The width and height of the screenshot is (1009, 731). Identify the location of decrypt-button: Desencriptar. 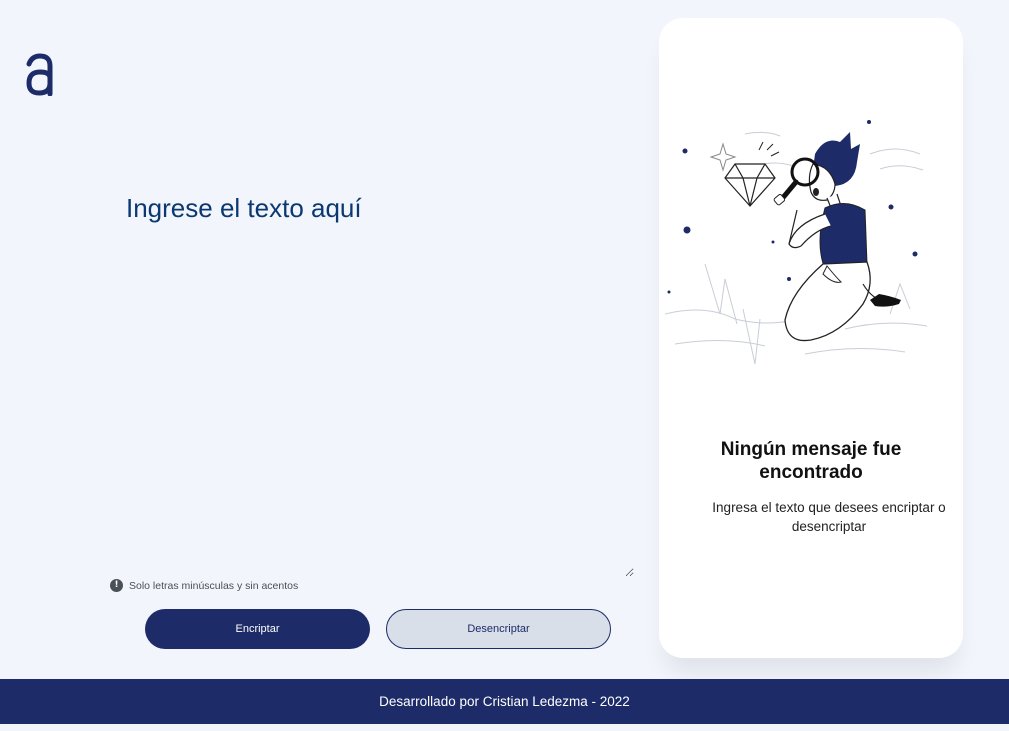
(498, 629).